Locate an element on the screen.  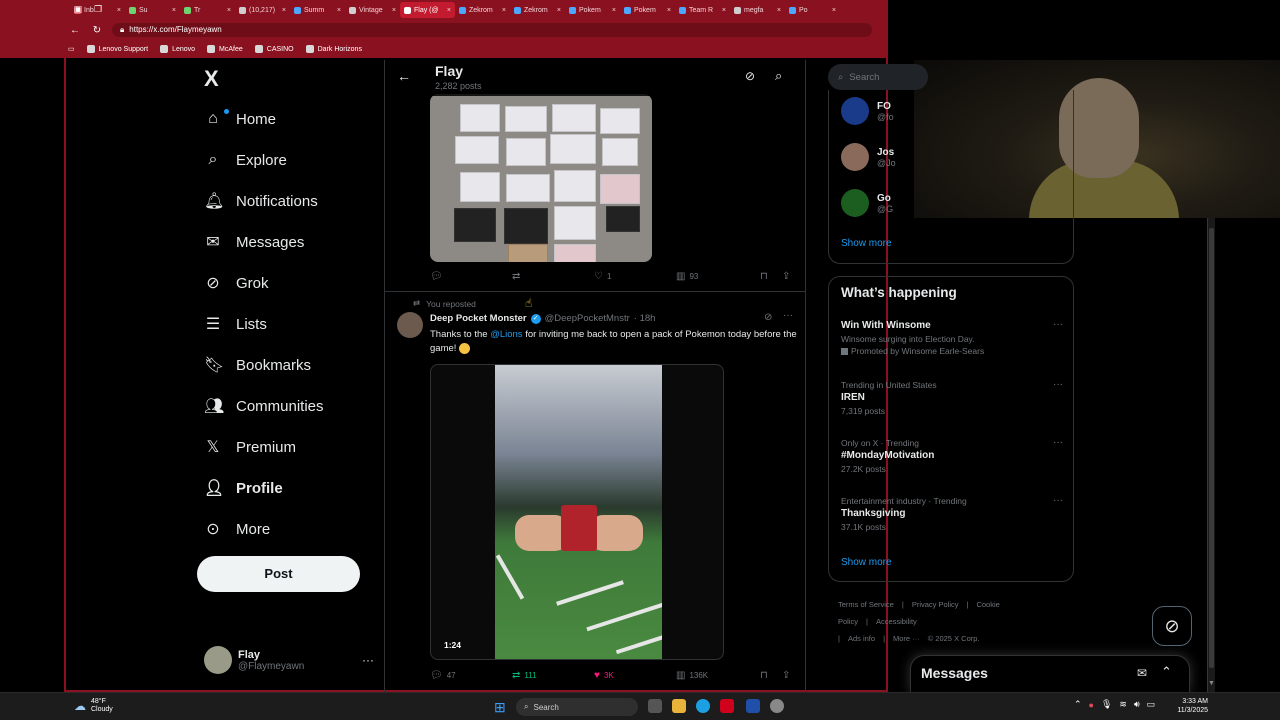
more-circle-icon: ⊙ is located at coordinates (213, 529).